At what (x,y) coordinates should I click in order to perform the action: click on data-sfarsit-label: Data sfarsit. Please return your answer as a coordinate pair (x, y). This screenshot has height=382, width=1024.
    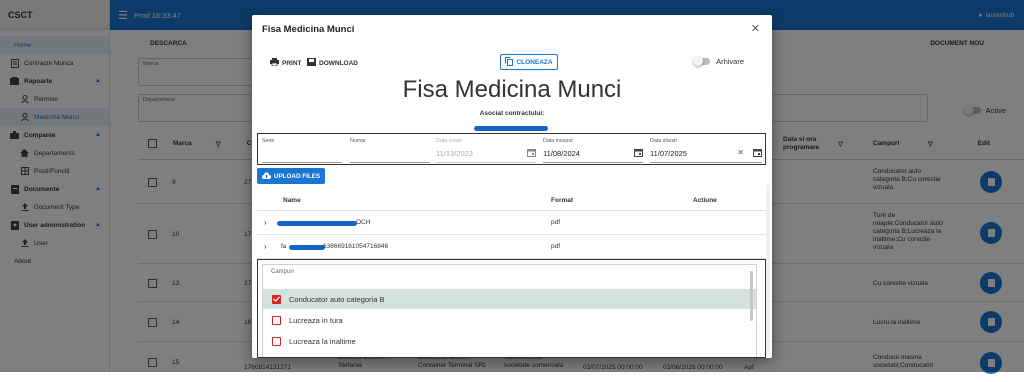
    Looking at the image, I should click on (706, 141).